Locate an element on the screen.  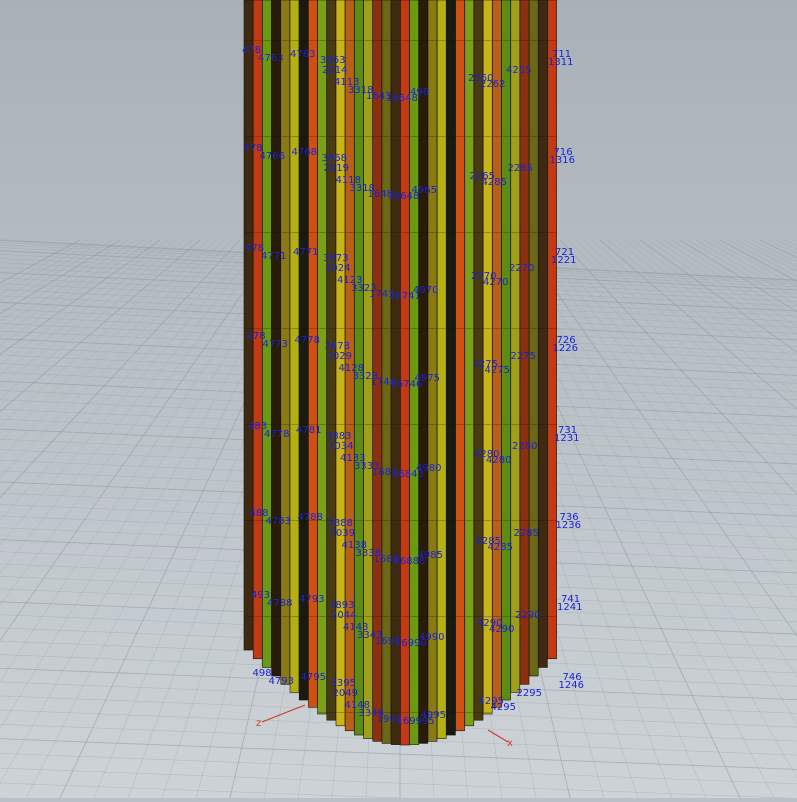
point-label: 4773 is located at coordinates (275, 344).